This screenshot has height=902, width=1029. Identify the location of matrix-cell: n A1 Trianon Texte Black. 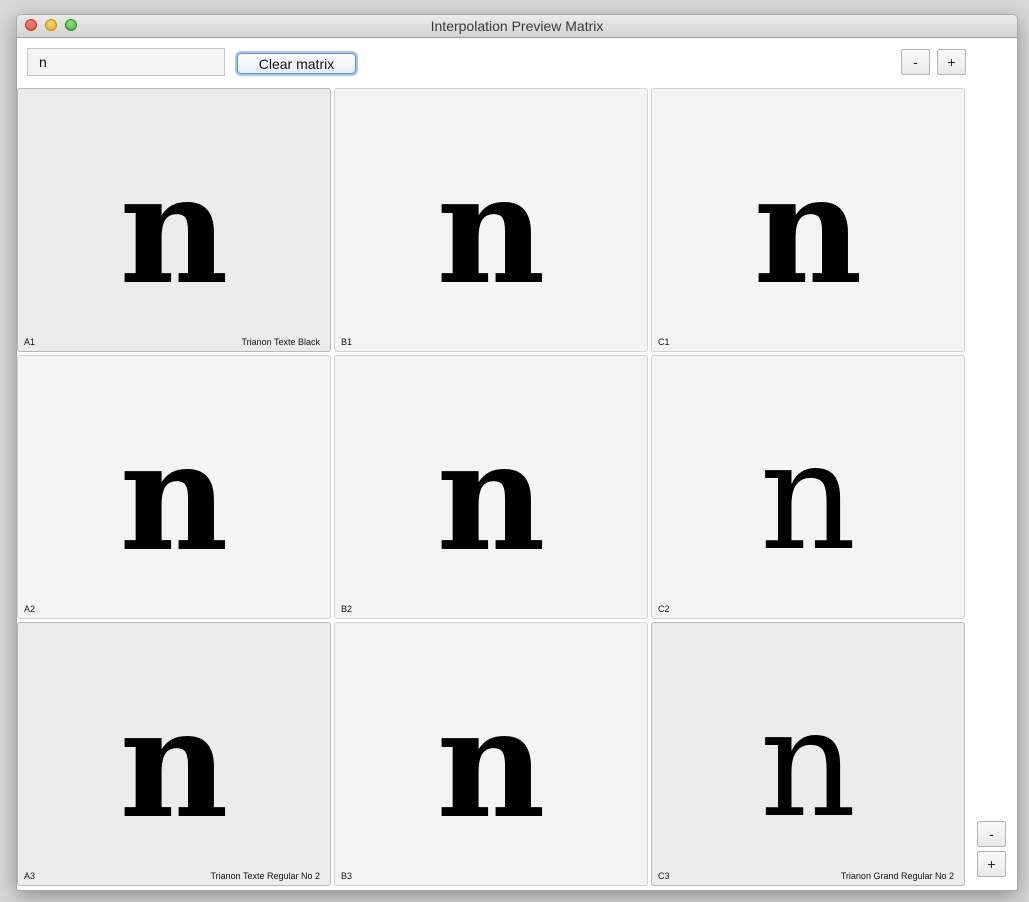
(174, 220).